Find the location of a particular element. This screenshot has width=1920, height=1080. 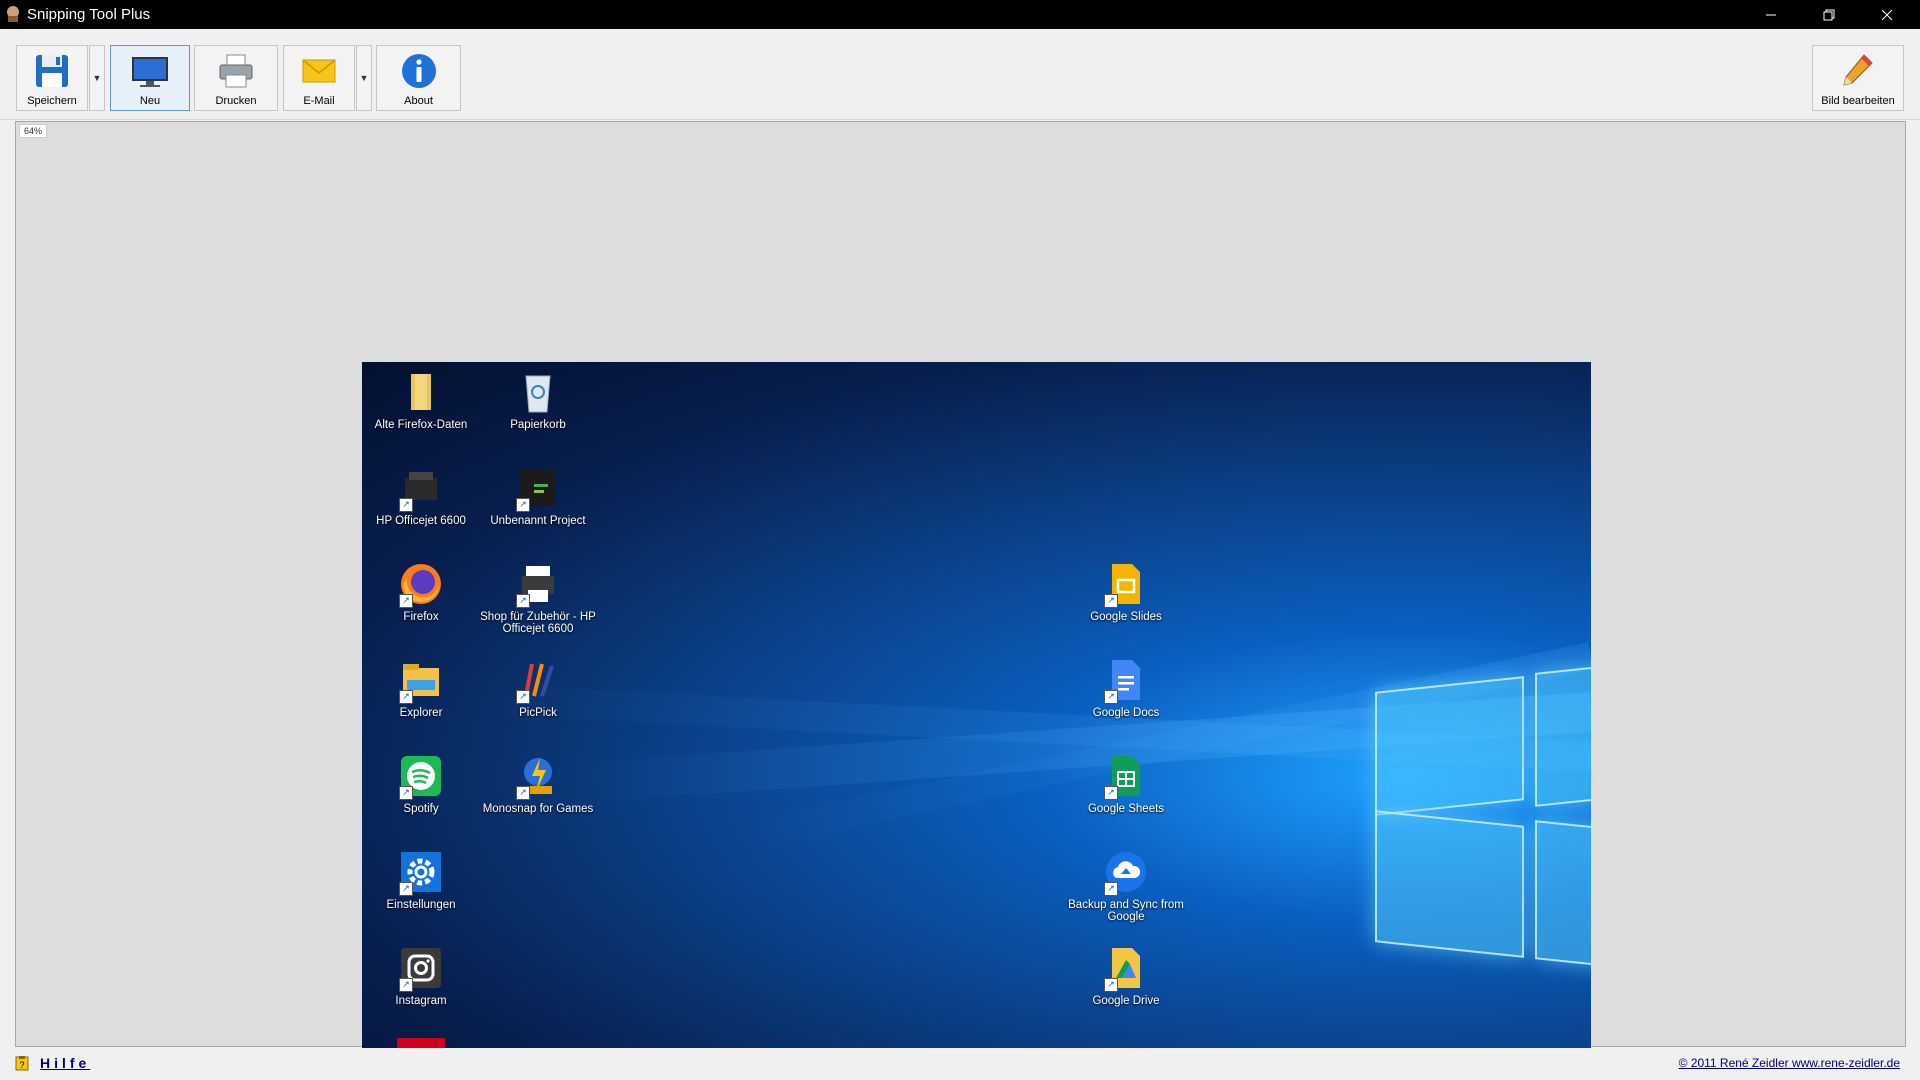

desktop-icon: Alte Firefox-Daten is located at coordinates (421, 399).